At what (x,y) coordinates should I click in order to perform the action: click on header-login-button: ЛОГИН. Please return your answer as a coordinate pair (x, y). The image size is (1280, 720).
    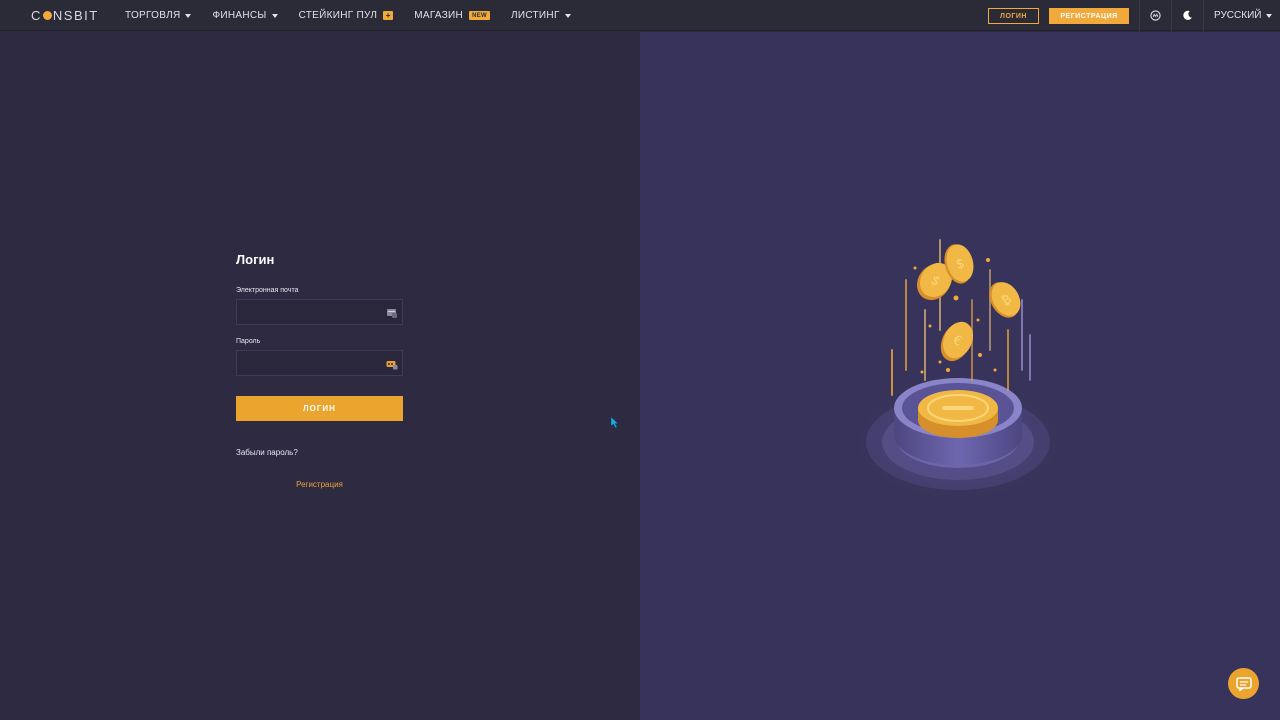
    Looking at the image, I should click on (1013, 16).